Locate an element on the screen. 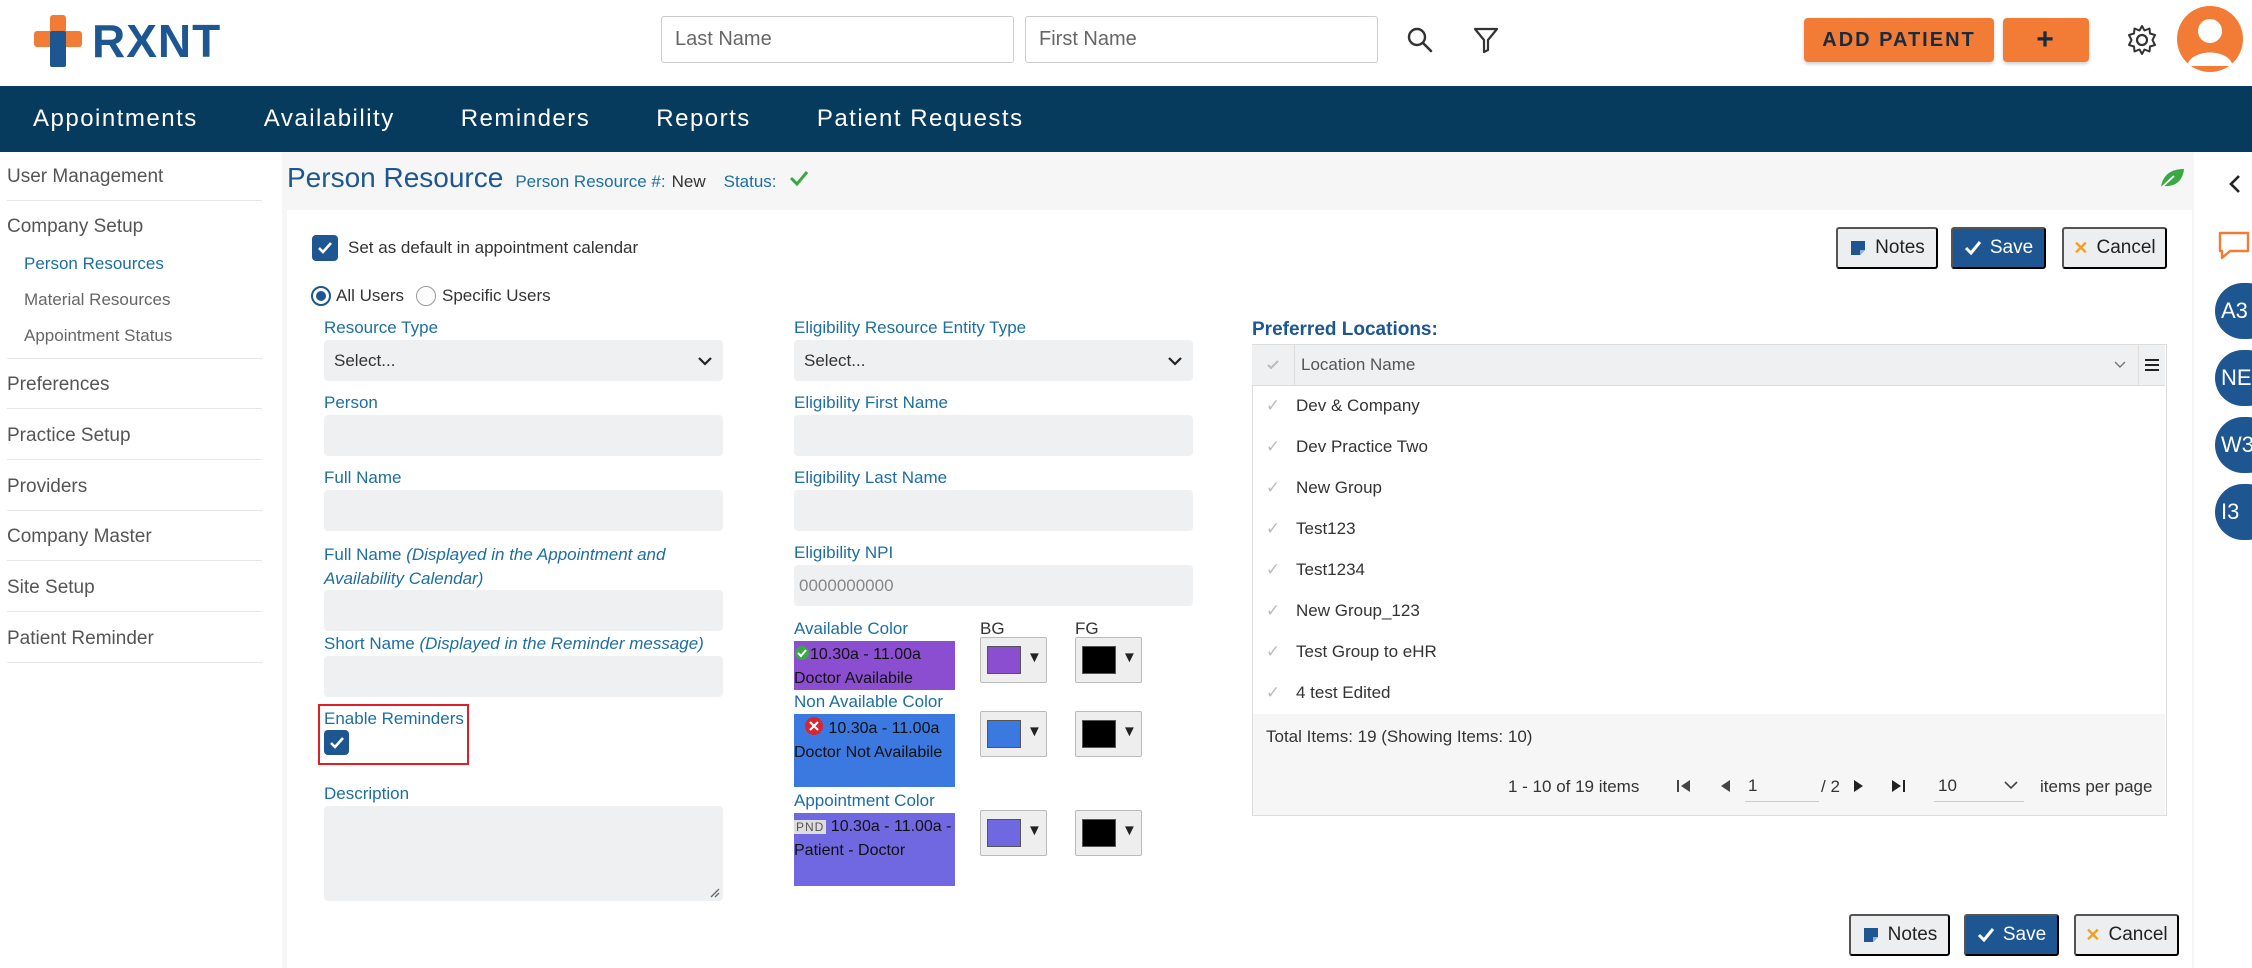 The width and height of the screenshot is (2252, 968). nav-patient-requests: Patient Requests is located at coordinates (920, 119).